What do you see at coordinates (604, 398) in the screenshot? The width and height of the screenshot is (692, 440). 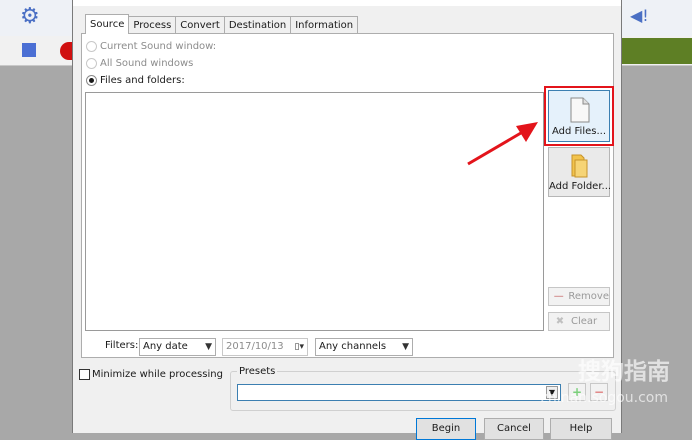 I see `watermark-url: zhinan.sogou.com` at bounding box center [604, 398].